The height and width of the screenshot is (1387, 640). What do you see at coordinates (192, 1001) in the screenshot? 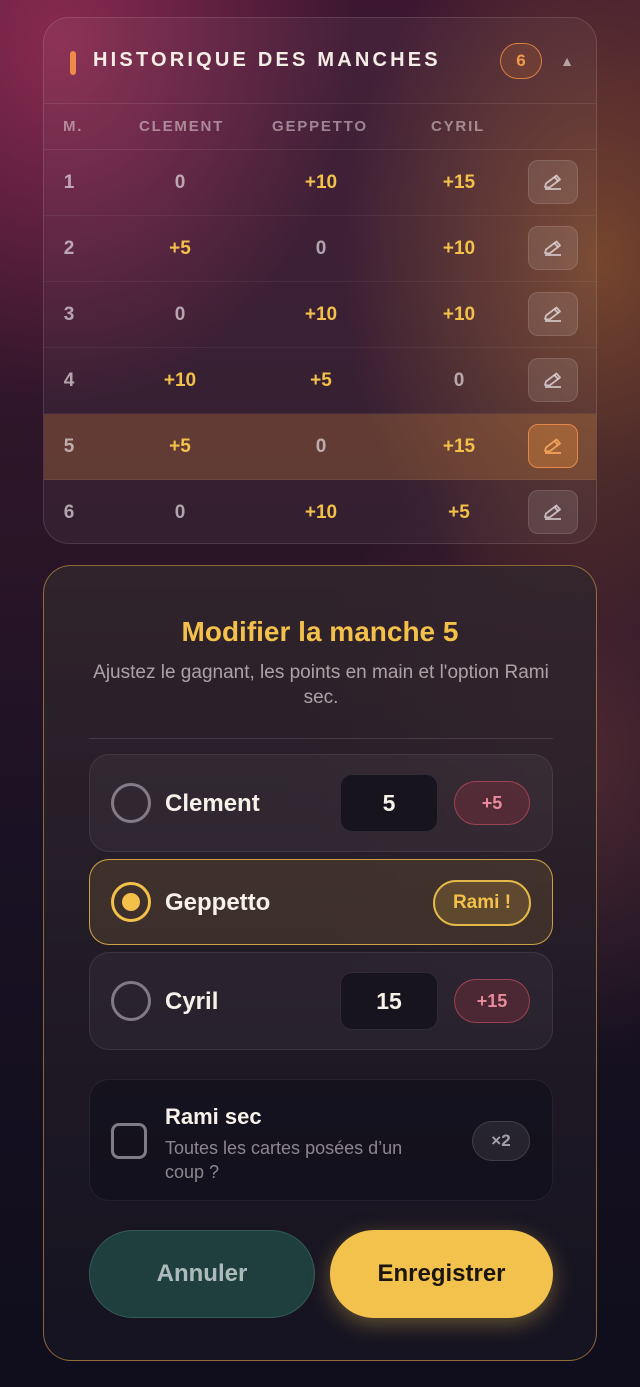
I see `player-name: Cyril` at bounding box center [192, 1001].